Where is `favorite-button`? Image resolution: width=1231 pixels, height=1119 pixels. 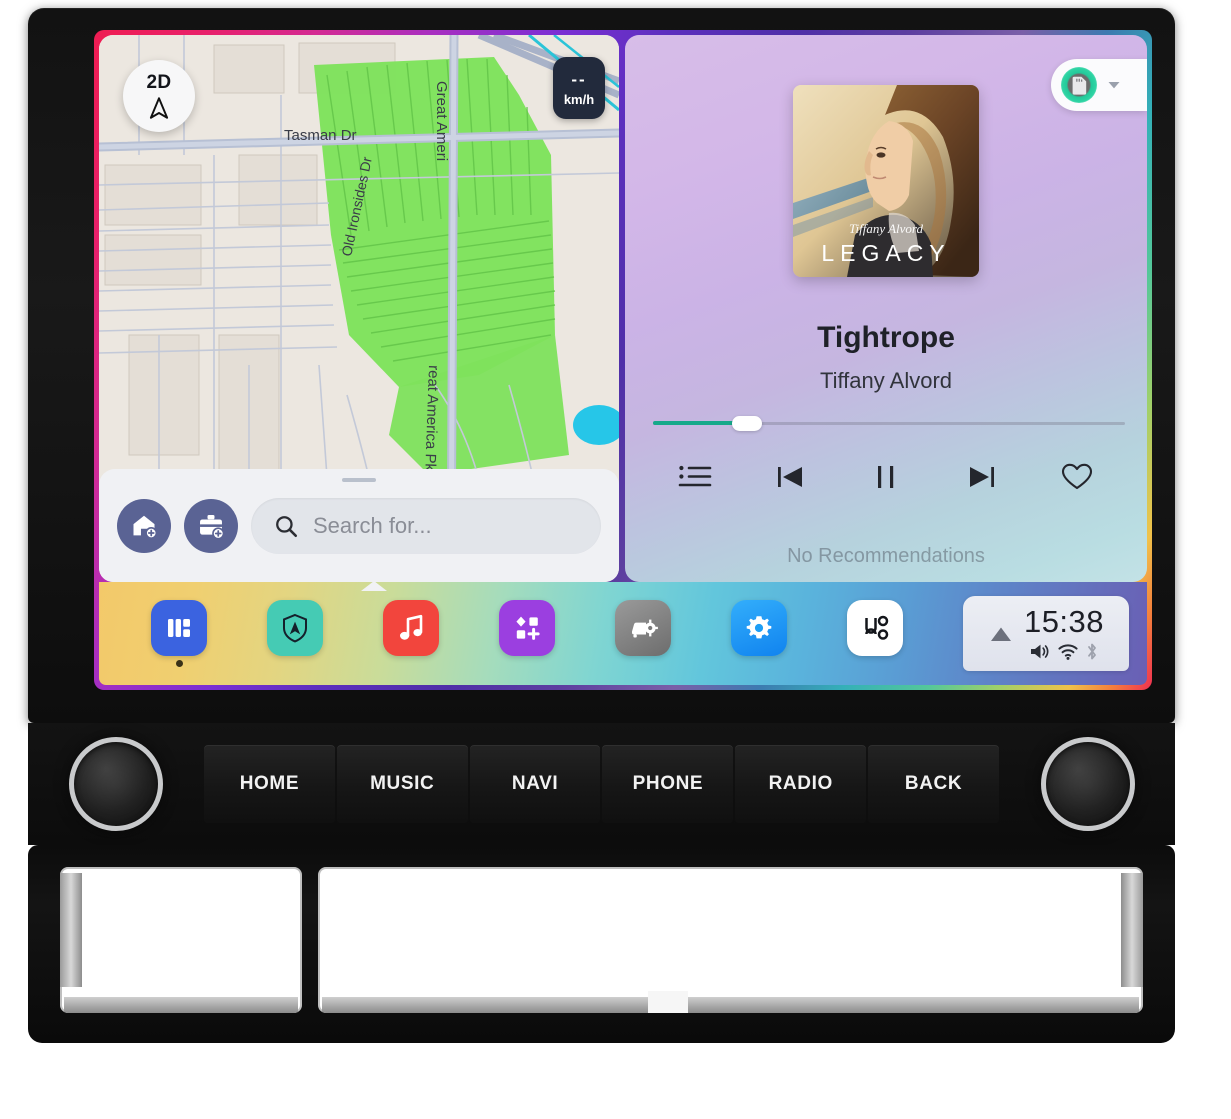
favorite-button is located at coordinates (1077, 477).